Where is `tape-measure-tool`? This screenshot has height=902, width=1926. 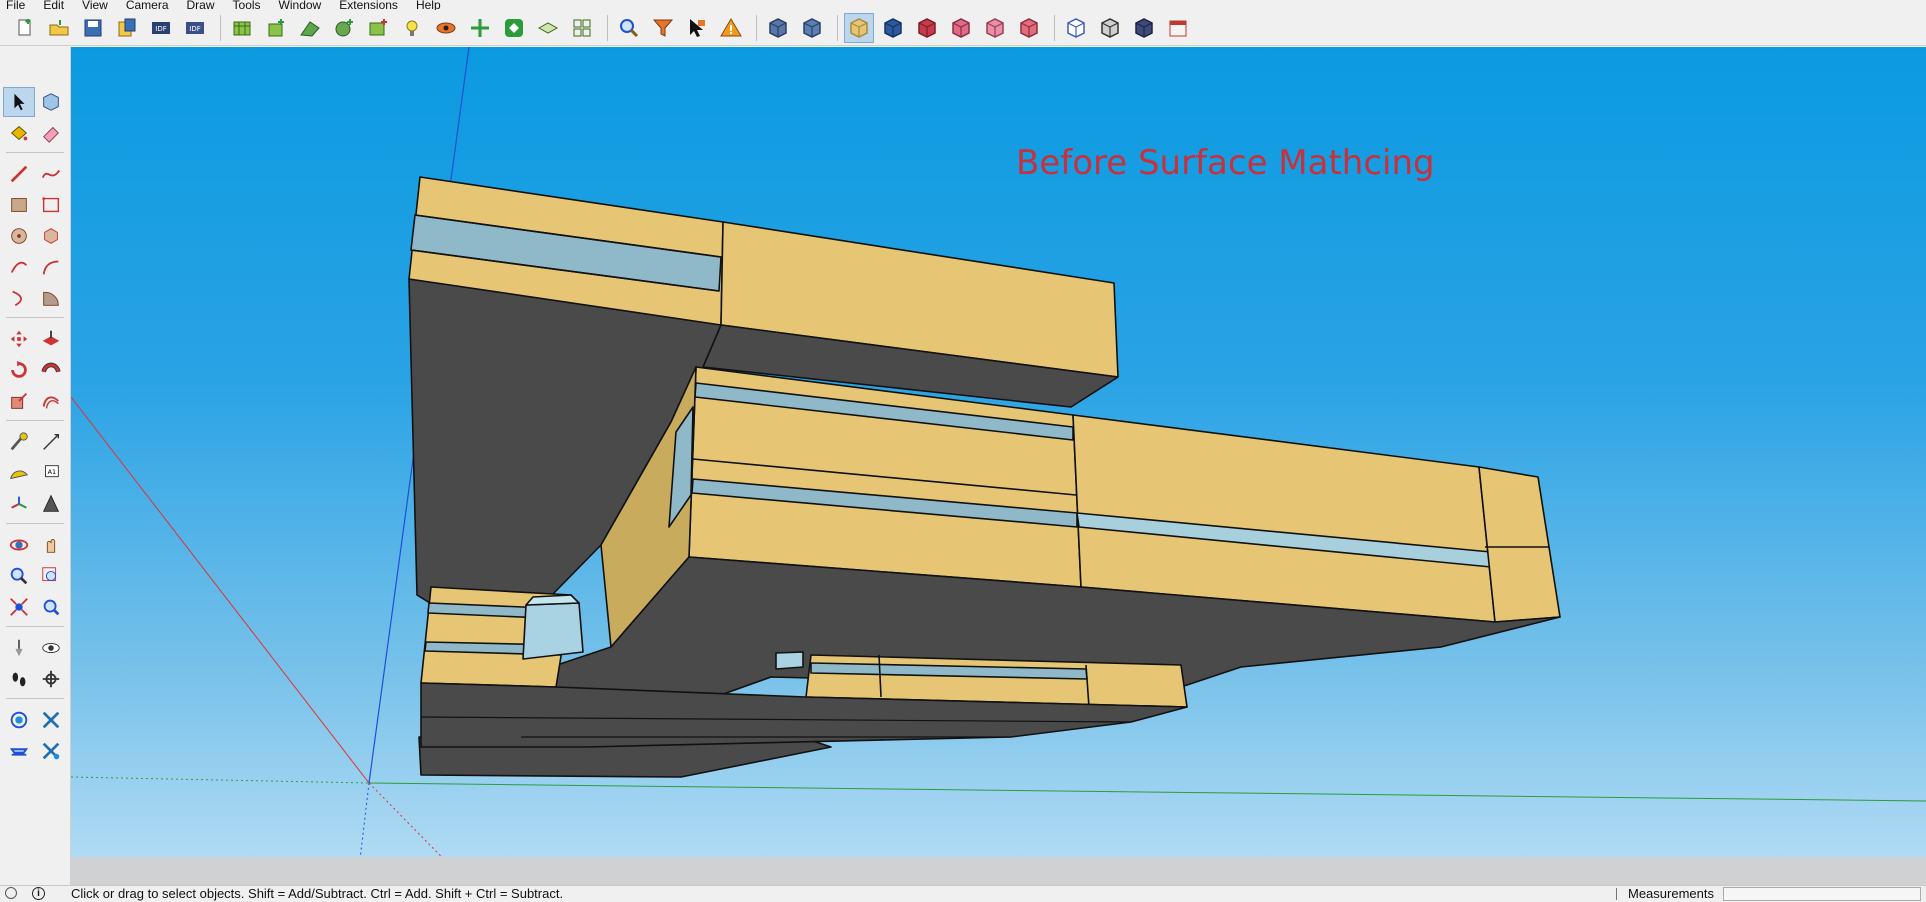 tape-measure-tool is located at coordinates (19, 442).